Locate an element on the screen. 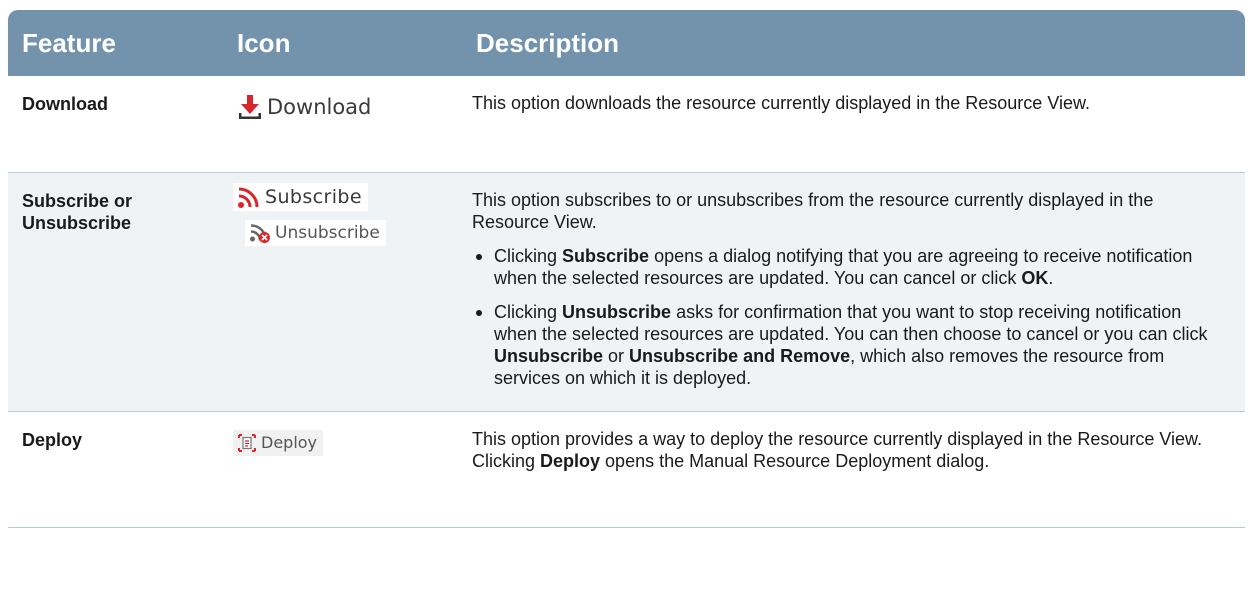  header-feature: Feature is located at coordinates (115, 43).